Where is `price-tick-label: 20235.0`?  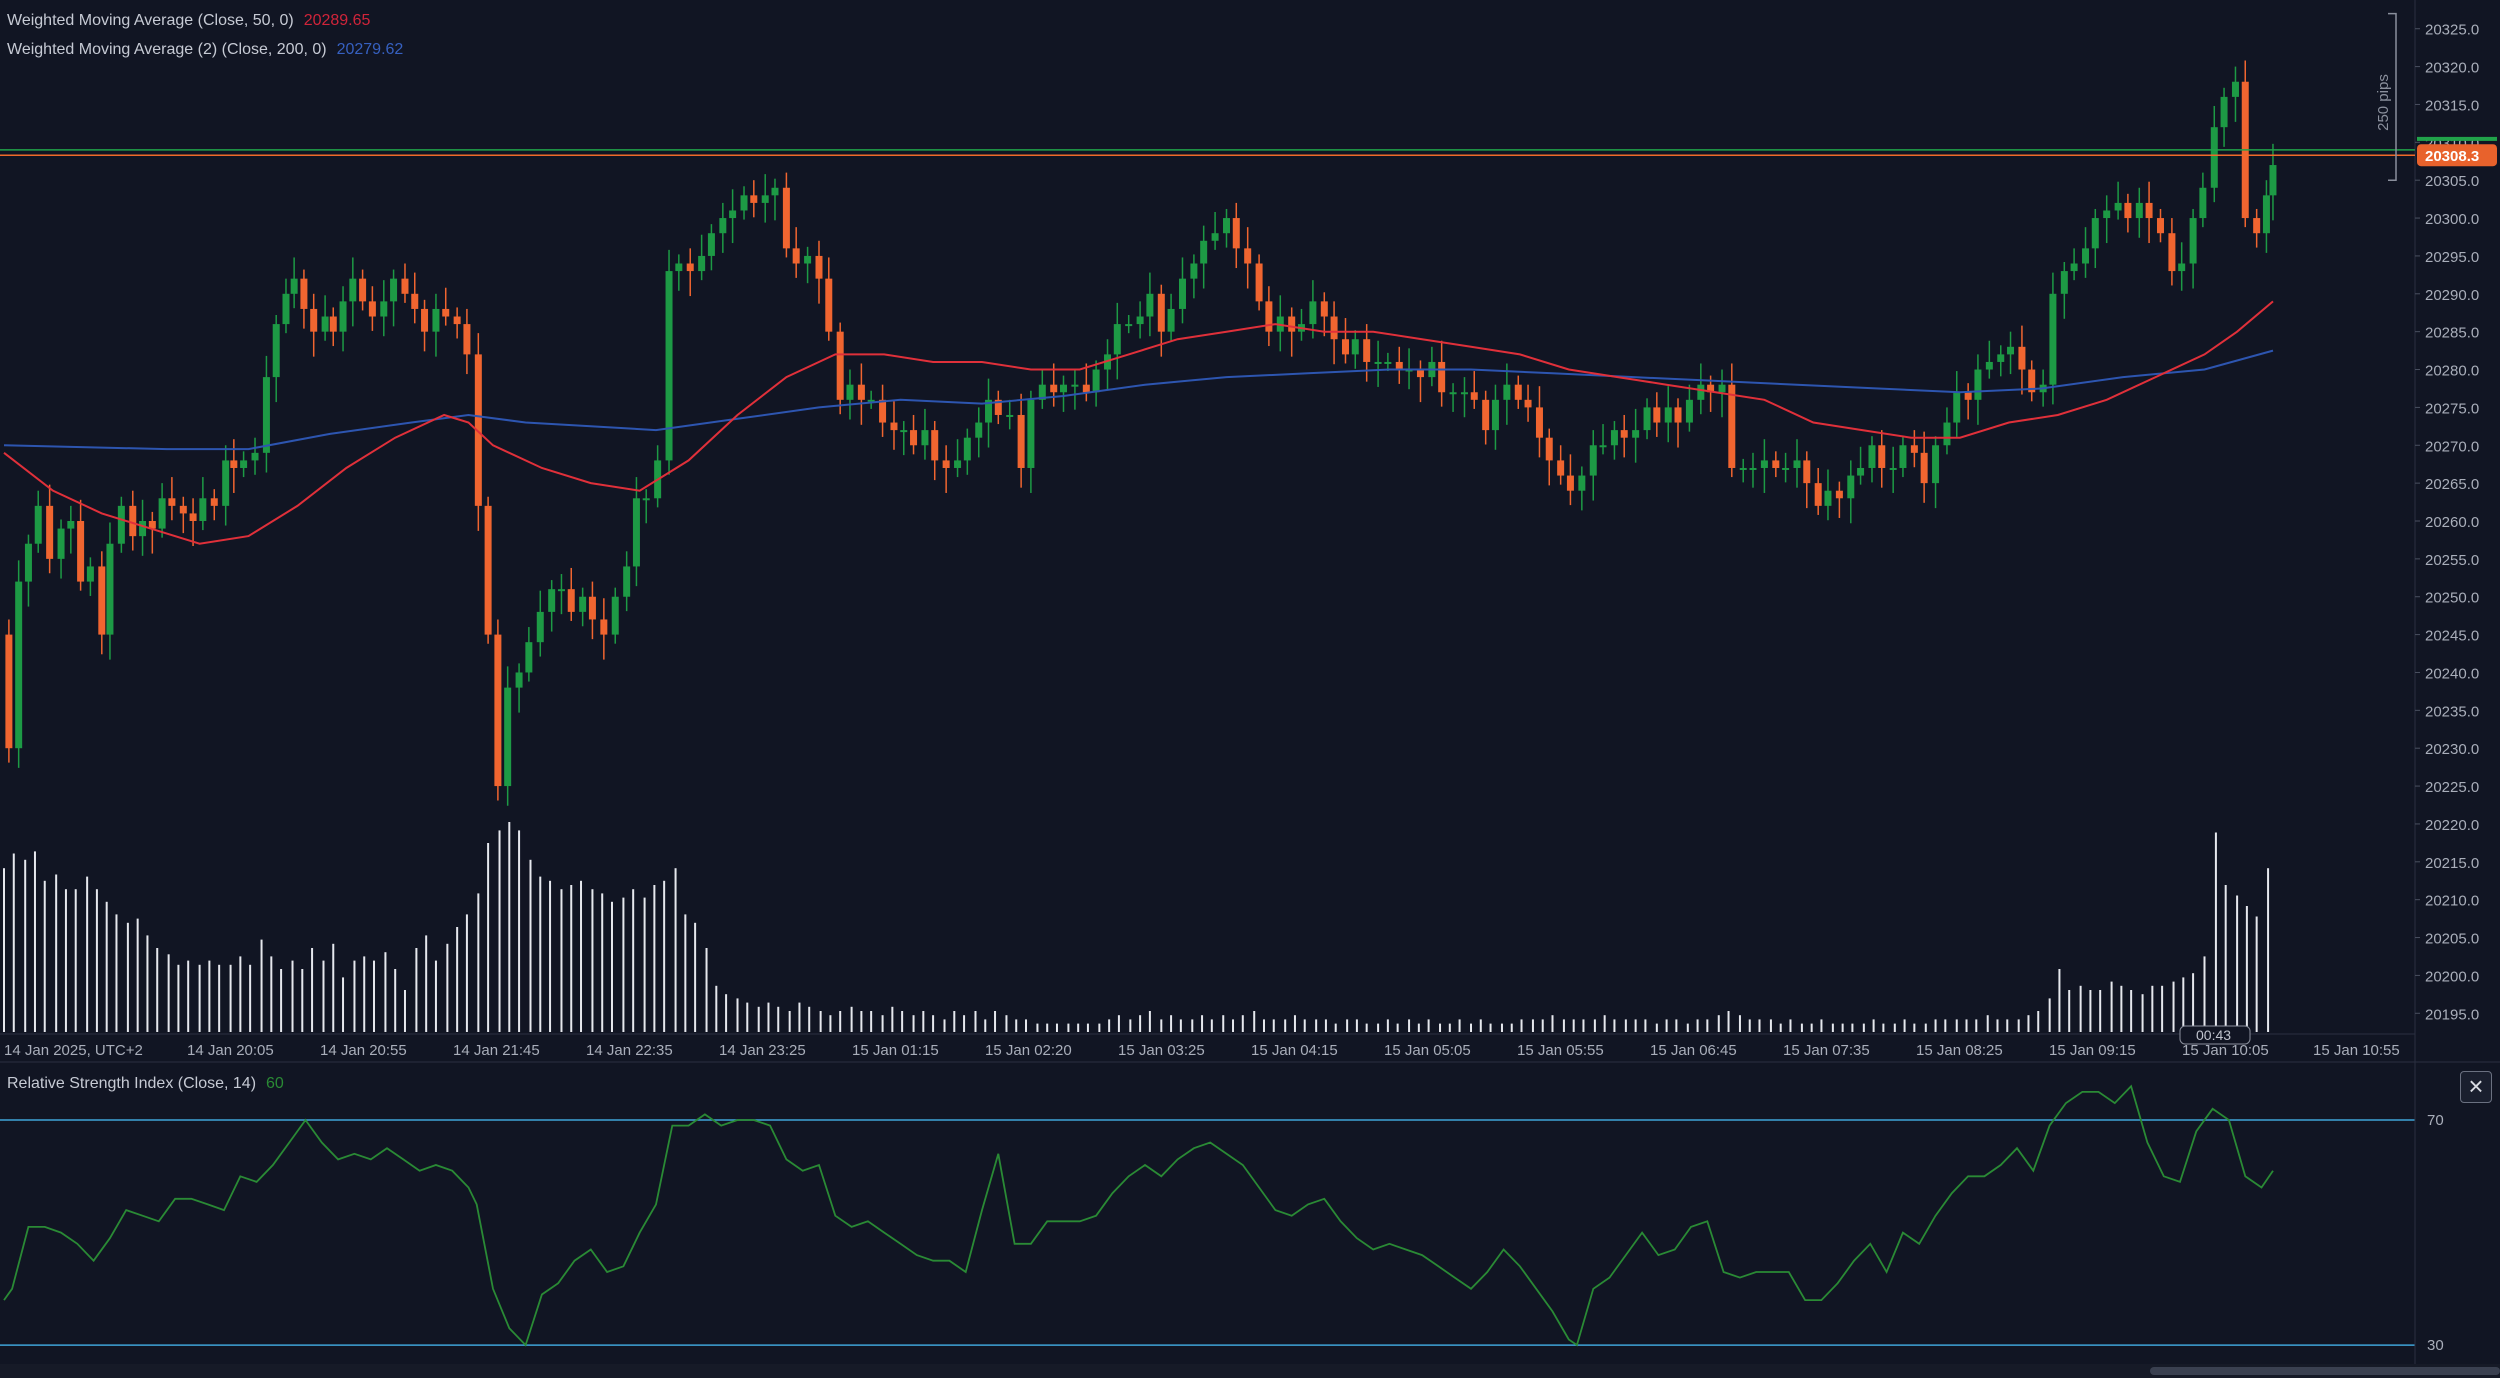 price-tick-label: 20235.0 is located at coordinates (2452, 711).